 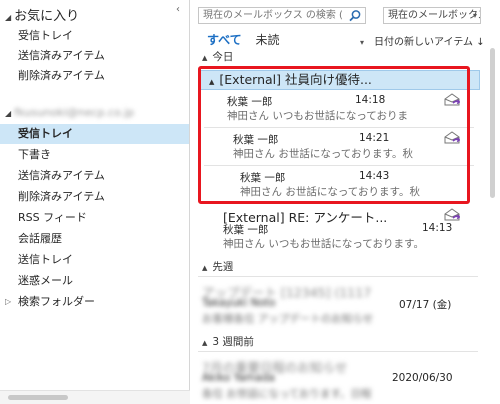 I want to click on account-header: ◢ fkusunoki@necp.co.jp, so click(x=69, y=112).